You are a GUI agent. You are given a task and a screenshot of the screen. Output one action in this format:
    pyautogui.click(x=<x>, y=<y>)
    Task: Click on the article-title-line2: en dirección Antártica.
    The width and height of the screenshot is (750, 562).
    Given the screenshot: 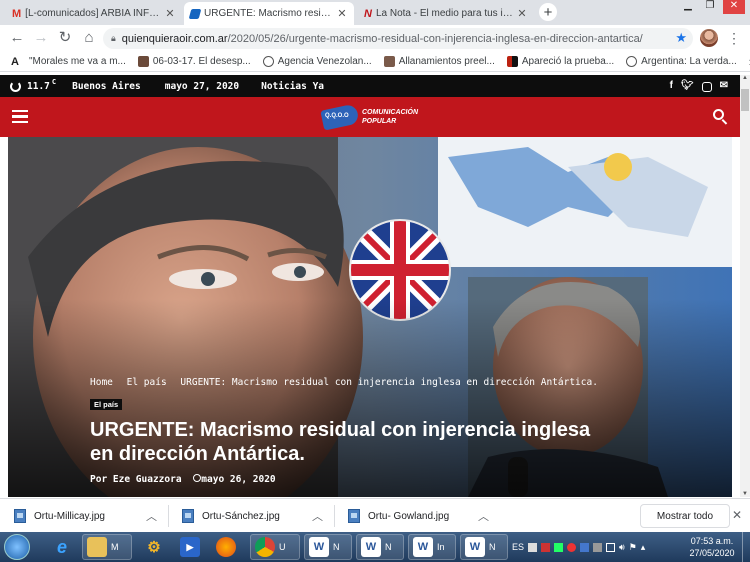 What is the action you would take?
    pyautogui.click(x=197, y=454)
    